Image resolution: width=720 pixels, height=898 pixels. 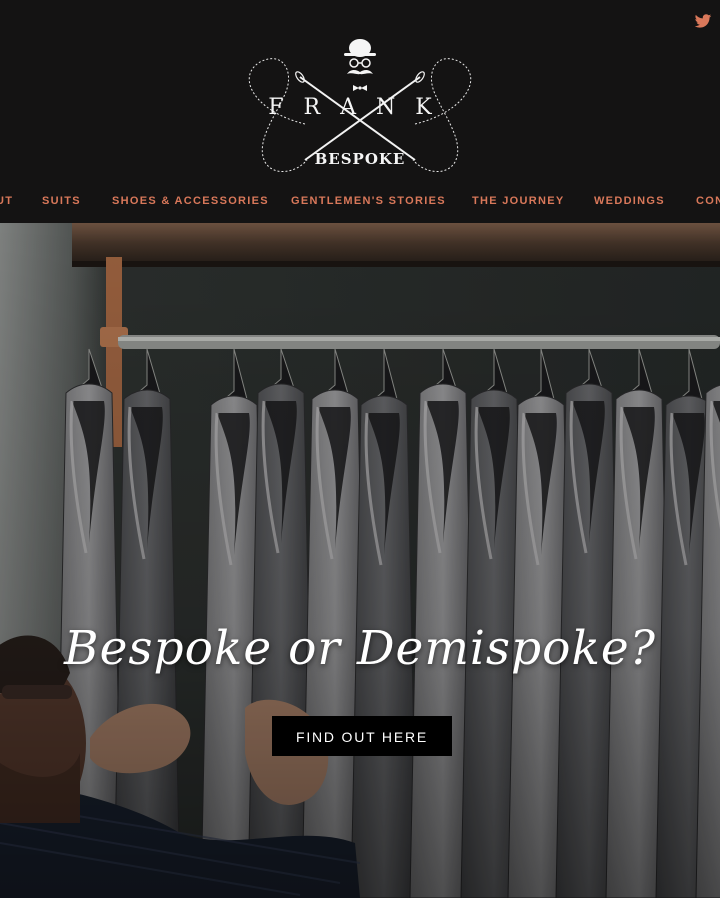 I want to click on nav-item-weddings: WEDDINGS, so click(x=629, y=201).